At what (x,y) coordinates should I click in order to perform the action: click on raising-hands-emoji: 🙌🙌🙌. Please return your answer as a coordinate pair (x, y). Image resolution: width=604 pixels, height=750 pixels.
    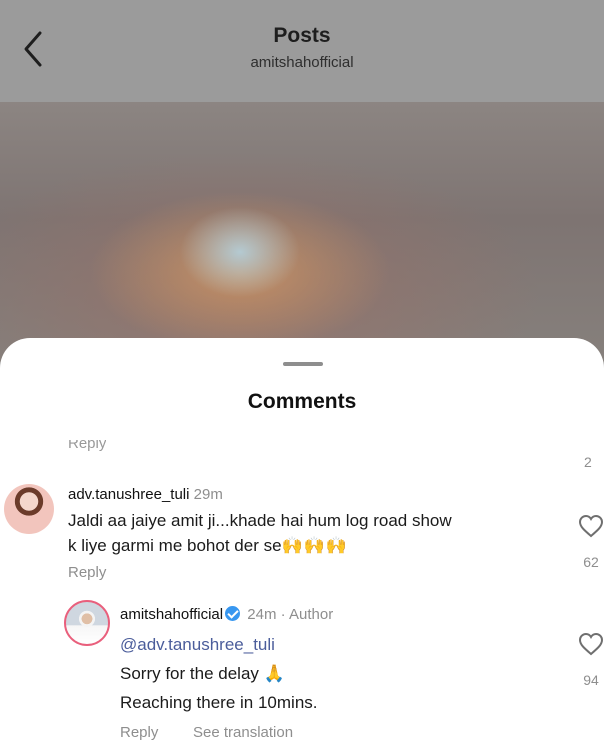
    Looking at the image, I should click on (315, 545).